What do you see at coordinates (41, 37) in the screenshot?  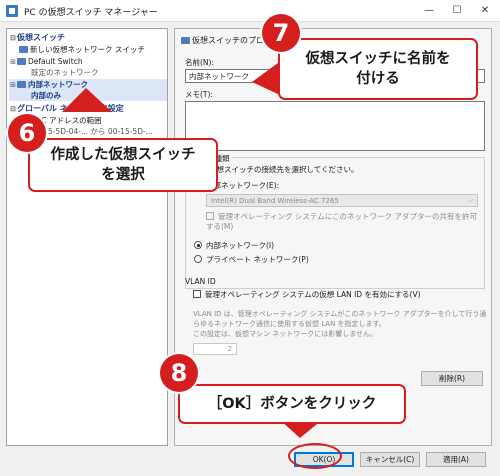 I see `tree-section-label: 仮想スイッチ` at bounding box center [41, 37].